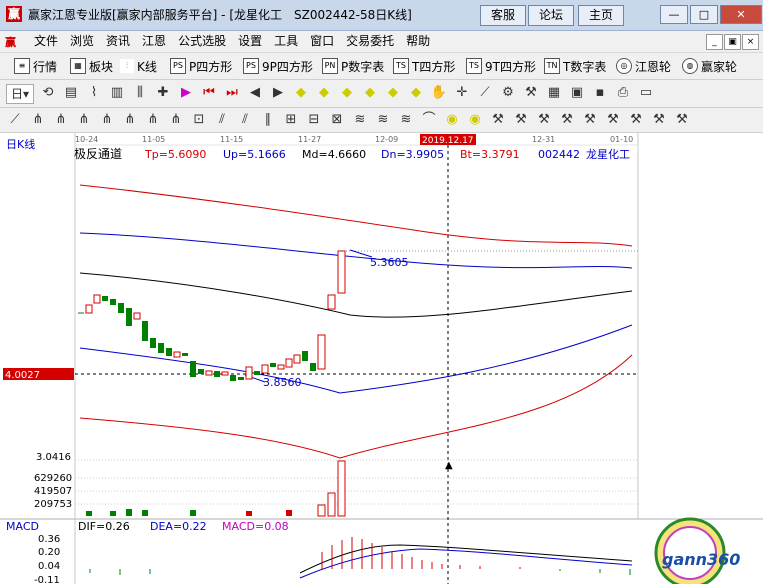 This screenshot has width=763, height=584. I want to click on plus-icon: ✚, so click(163, 93).